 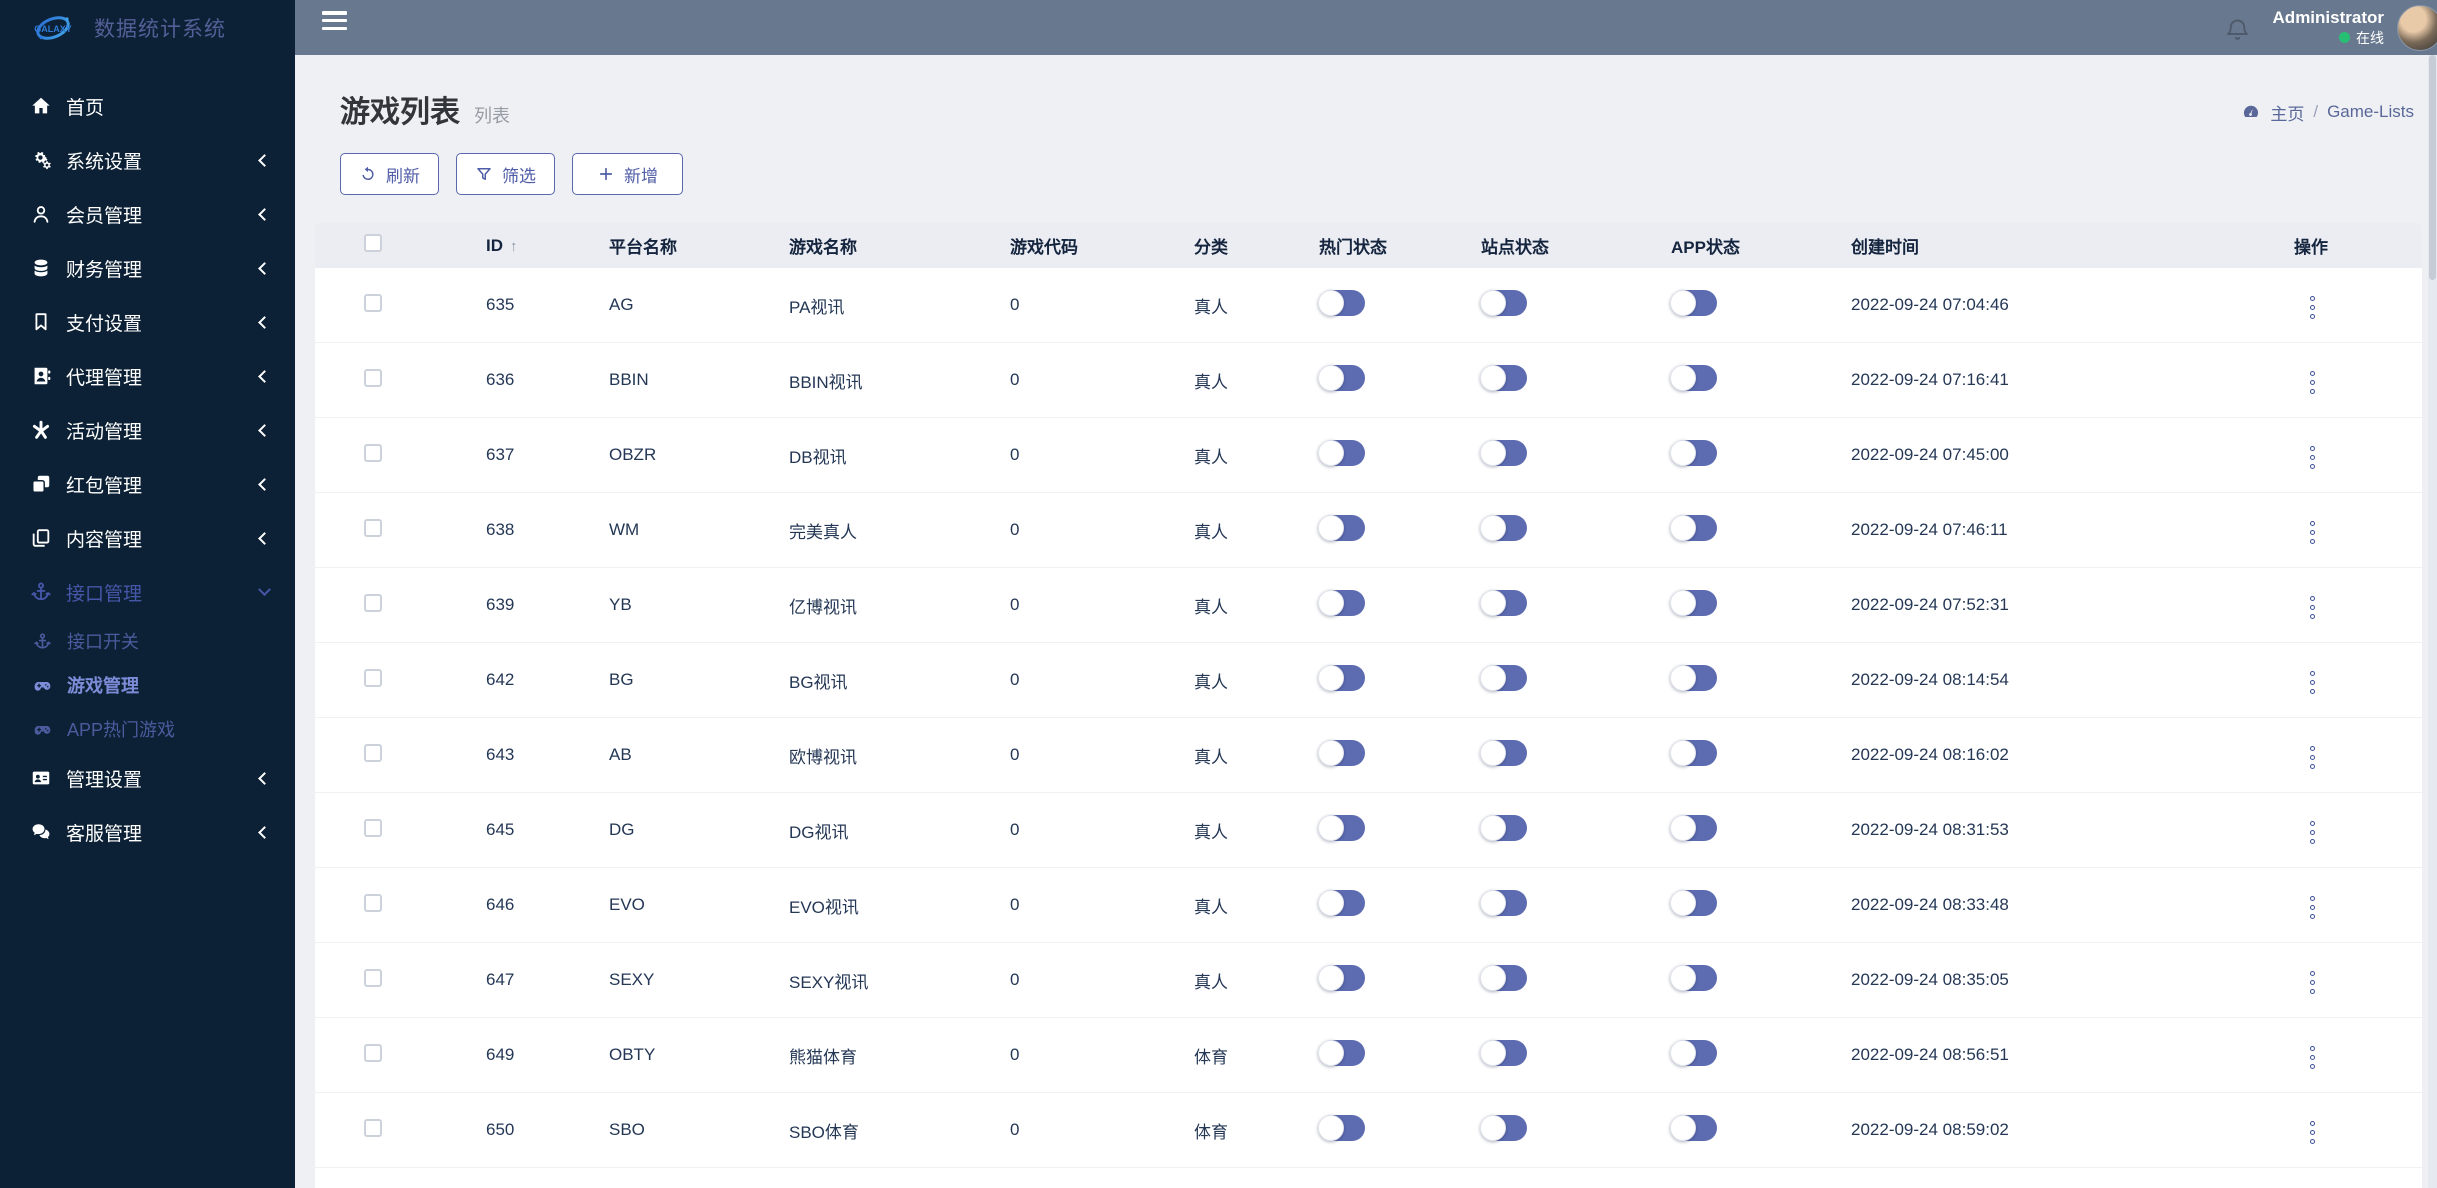 What do you see at coordinates (147, 778) in the screenshot?
I see `sidebar-item-管理设置: 管理设置` at bounding box center [147, 778].